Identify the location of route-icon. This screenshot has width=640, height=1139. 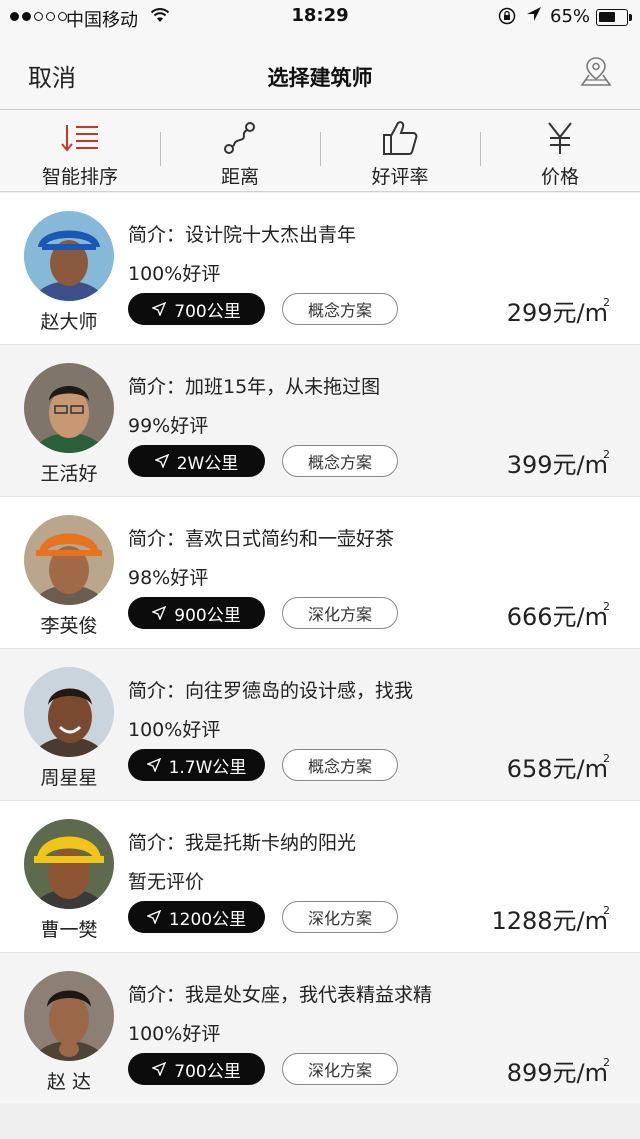
(240, 138).